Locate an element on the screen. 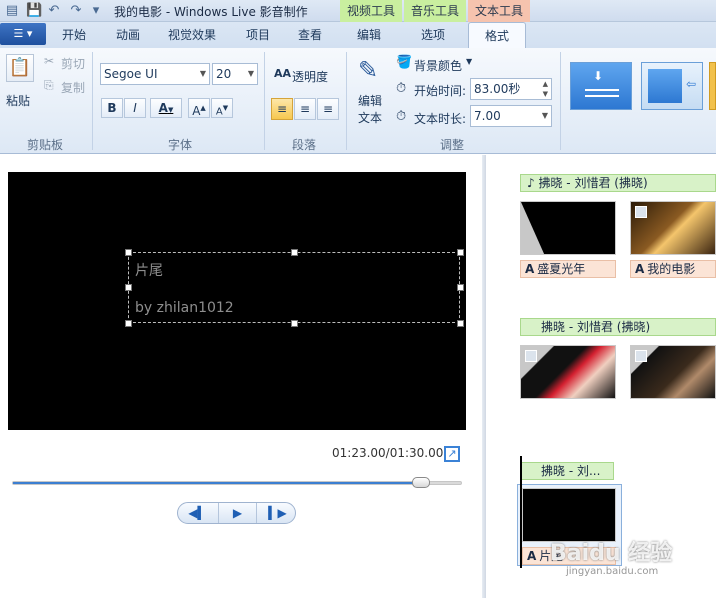 The width and height of the screenshot is (716, 598). effect-thumbnail-partial is located at coordinates (712, 86).